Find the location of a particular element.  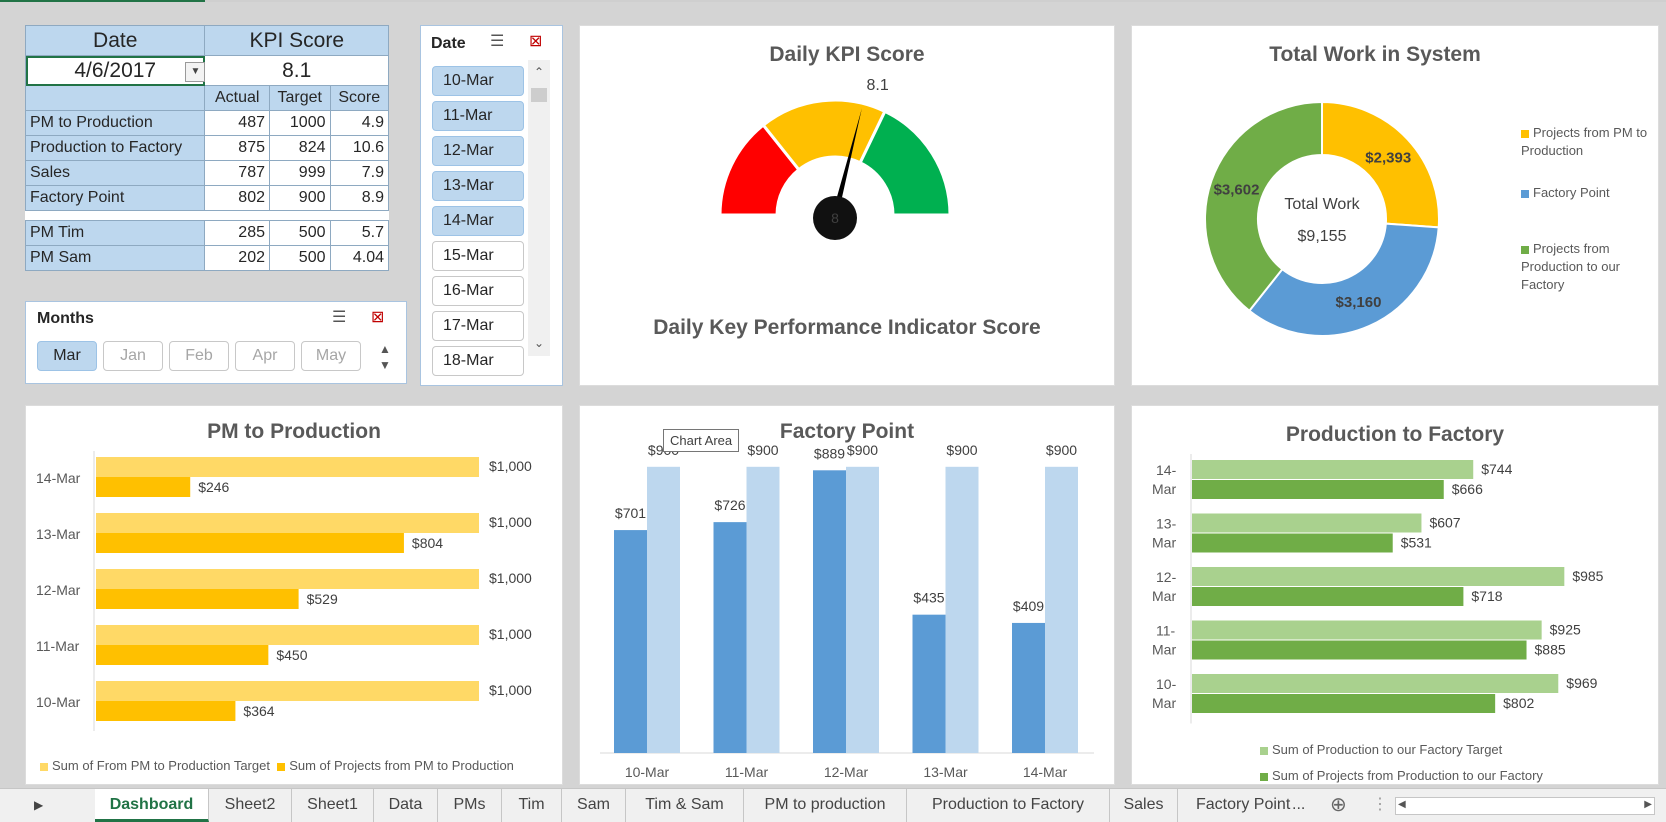

tab-sheet1: Sheet1 is located at coordinates (333, 805).